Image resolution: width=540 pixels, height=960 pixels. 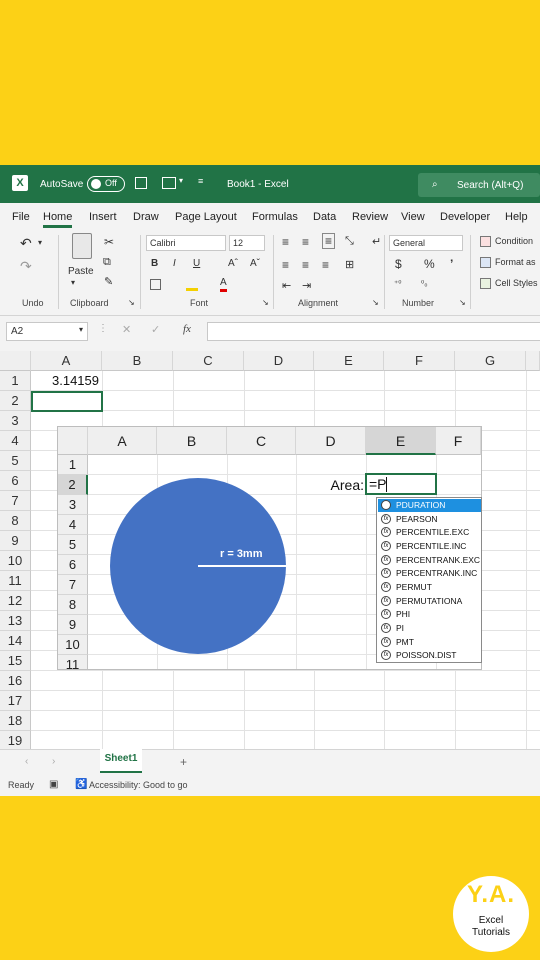 What do you see at coordinates (47, 331) in the screenshot?
I see `name-box: A2 ▾` at bounding box center [47, 331].